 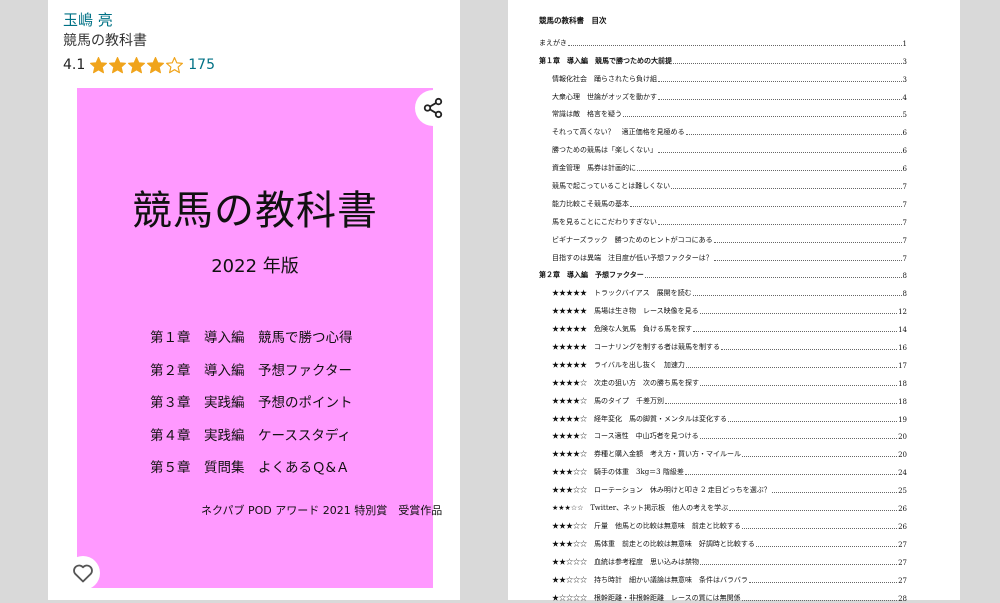 I want to click on toc-entry: ★★★★☆ 券種と購入金額 考え方・買い方・マイルール 20, so click(x=723, y=450).